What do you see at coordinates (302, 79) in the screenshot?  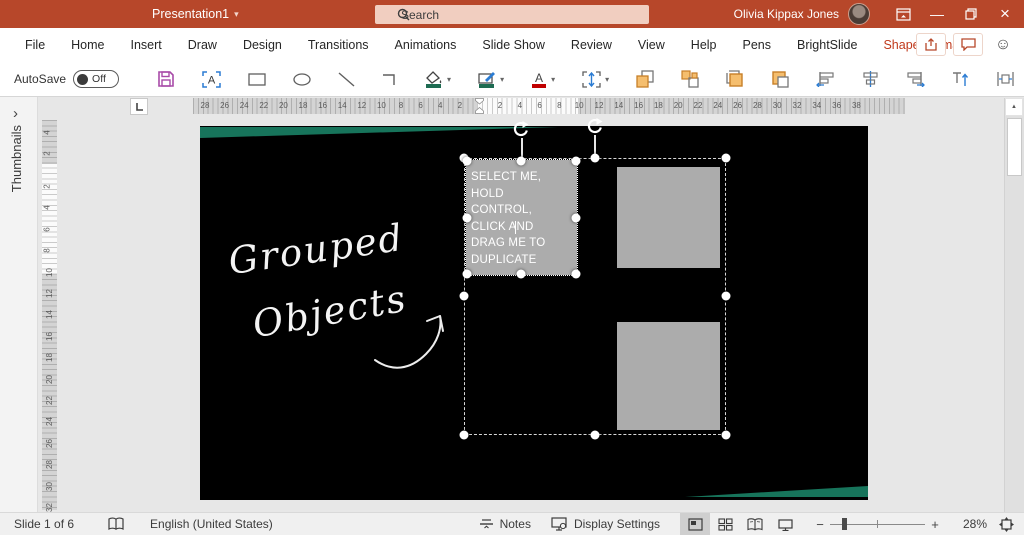 I see `oval-shape-button` at bounding box center [302, 79].